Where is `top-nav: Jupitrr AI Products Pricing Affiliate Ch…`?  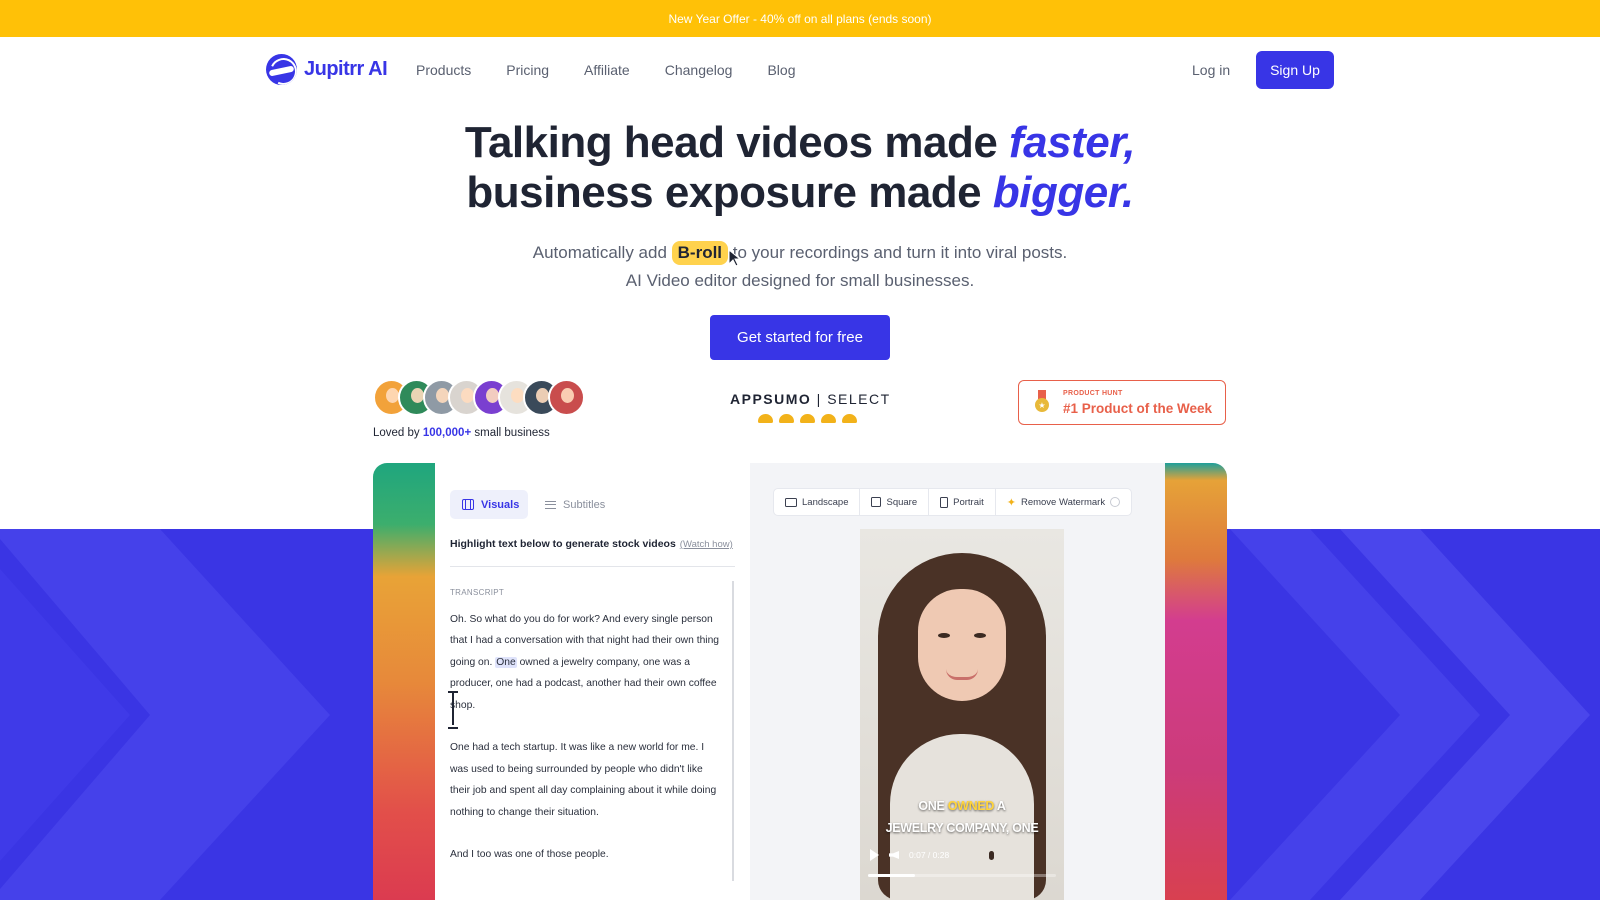 top-nav: Jupitrr AI Products Pricing Affiliate Ch… is located at coordinates (800, 70).